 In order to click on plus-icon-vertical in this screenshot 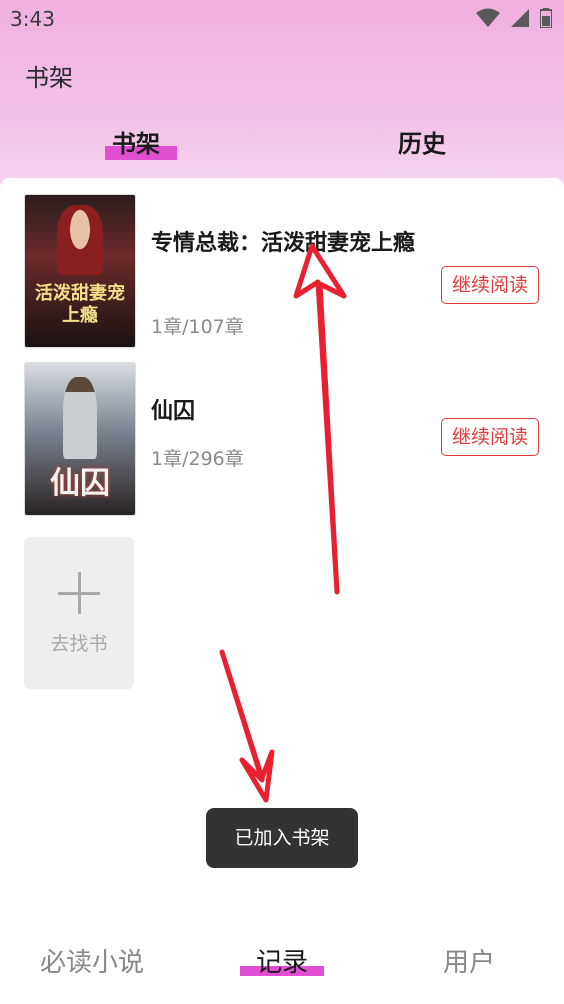, I will do `click(79, 593)`.